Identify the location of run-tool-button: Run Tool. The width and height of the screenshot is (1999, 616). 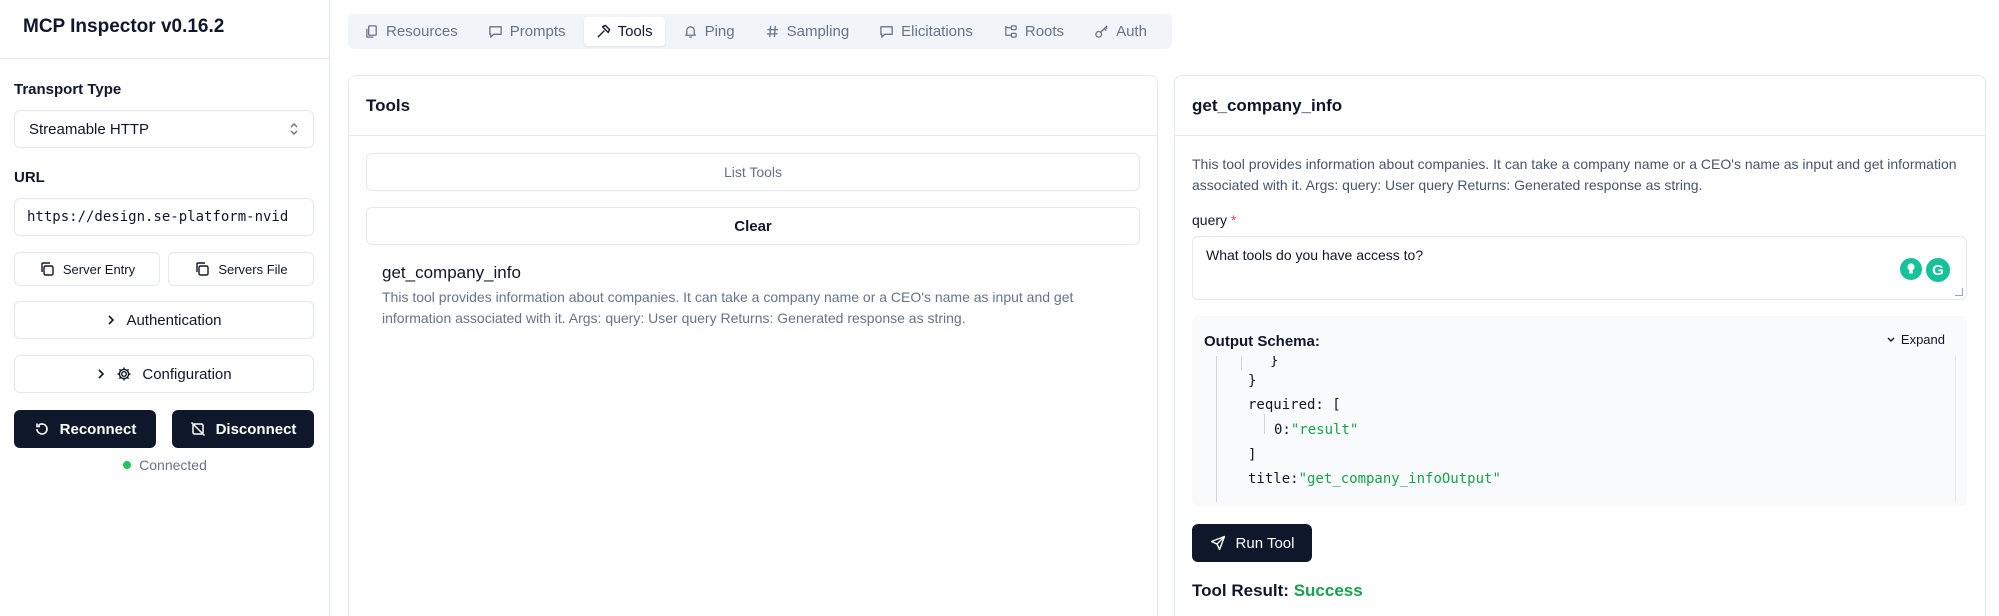
(1252, 543).